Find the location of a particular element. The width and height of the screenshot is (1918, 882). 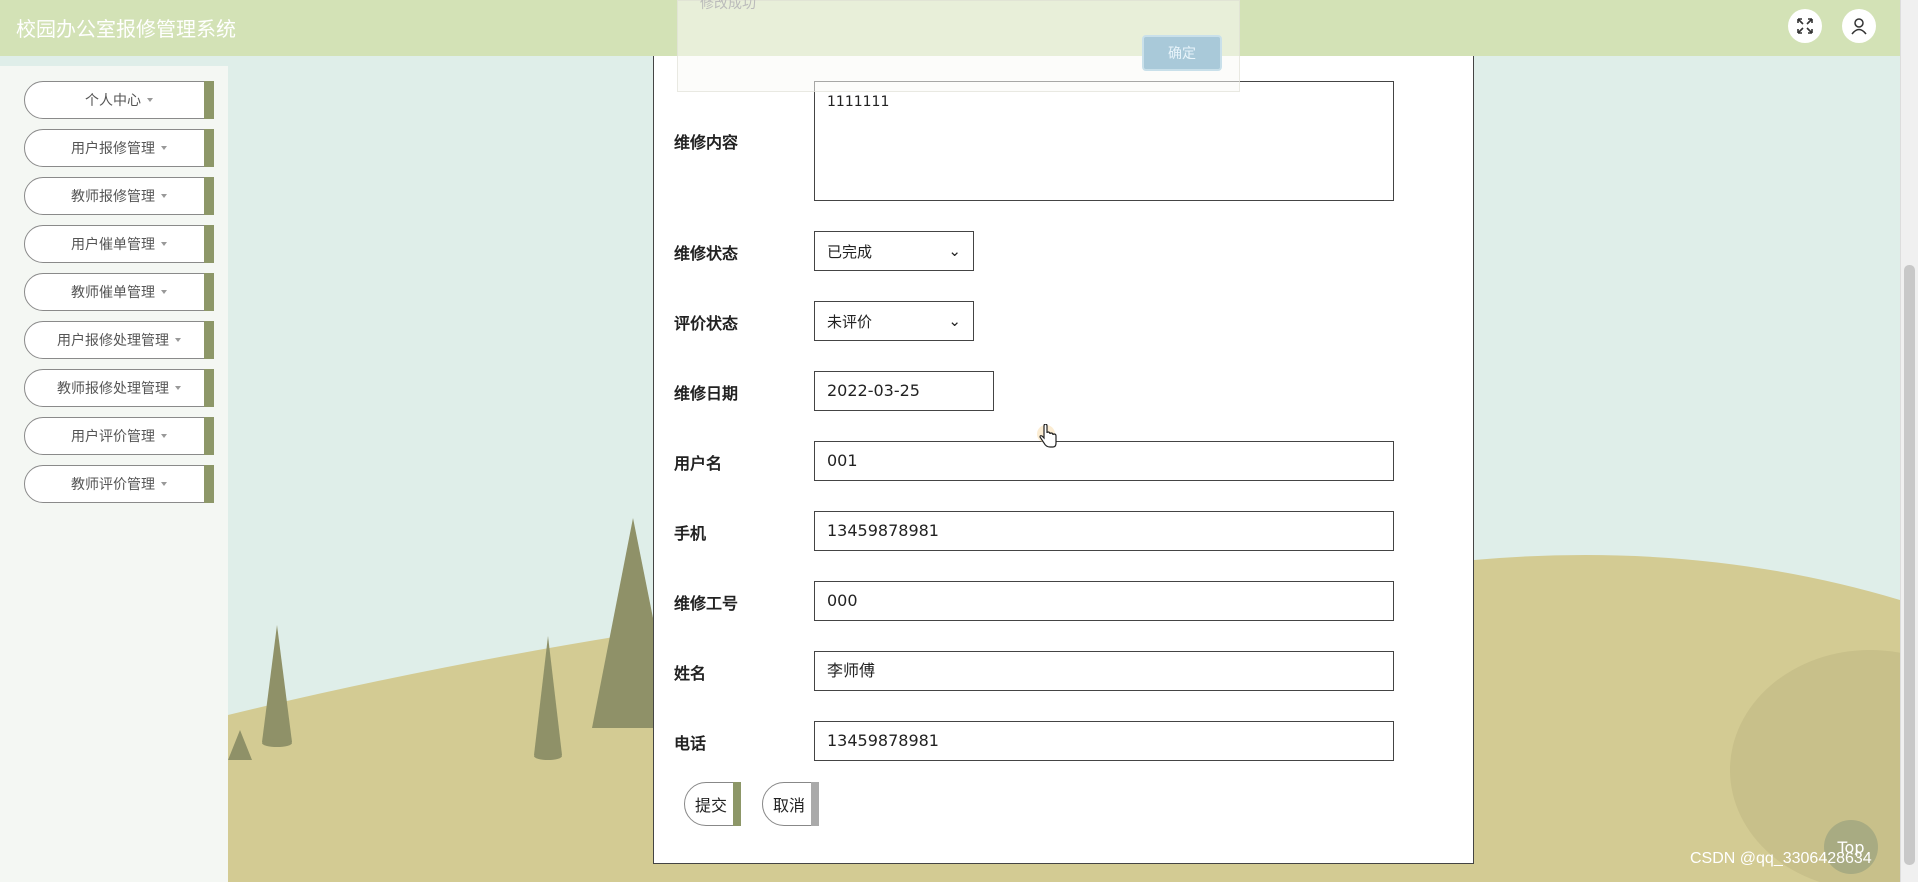

vertical-scrollbar is located at coordinates (1909, 441).